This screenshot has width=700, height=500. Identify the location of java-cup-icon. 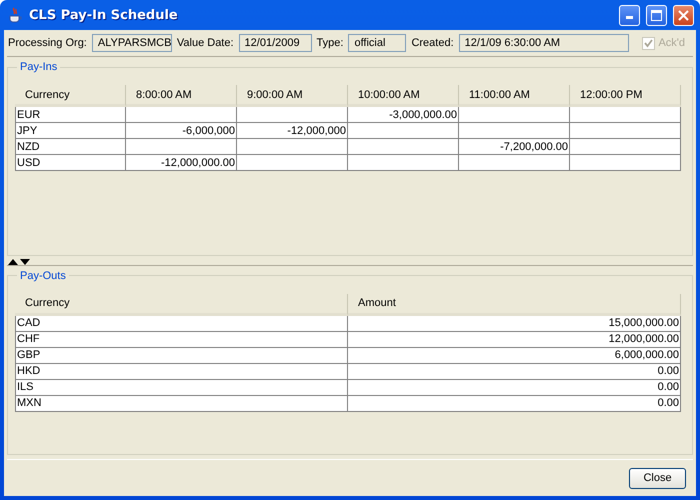
(15, 15).